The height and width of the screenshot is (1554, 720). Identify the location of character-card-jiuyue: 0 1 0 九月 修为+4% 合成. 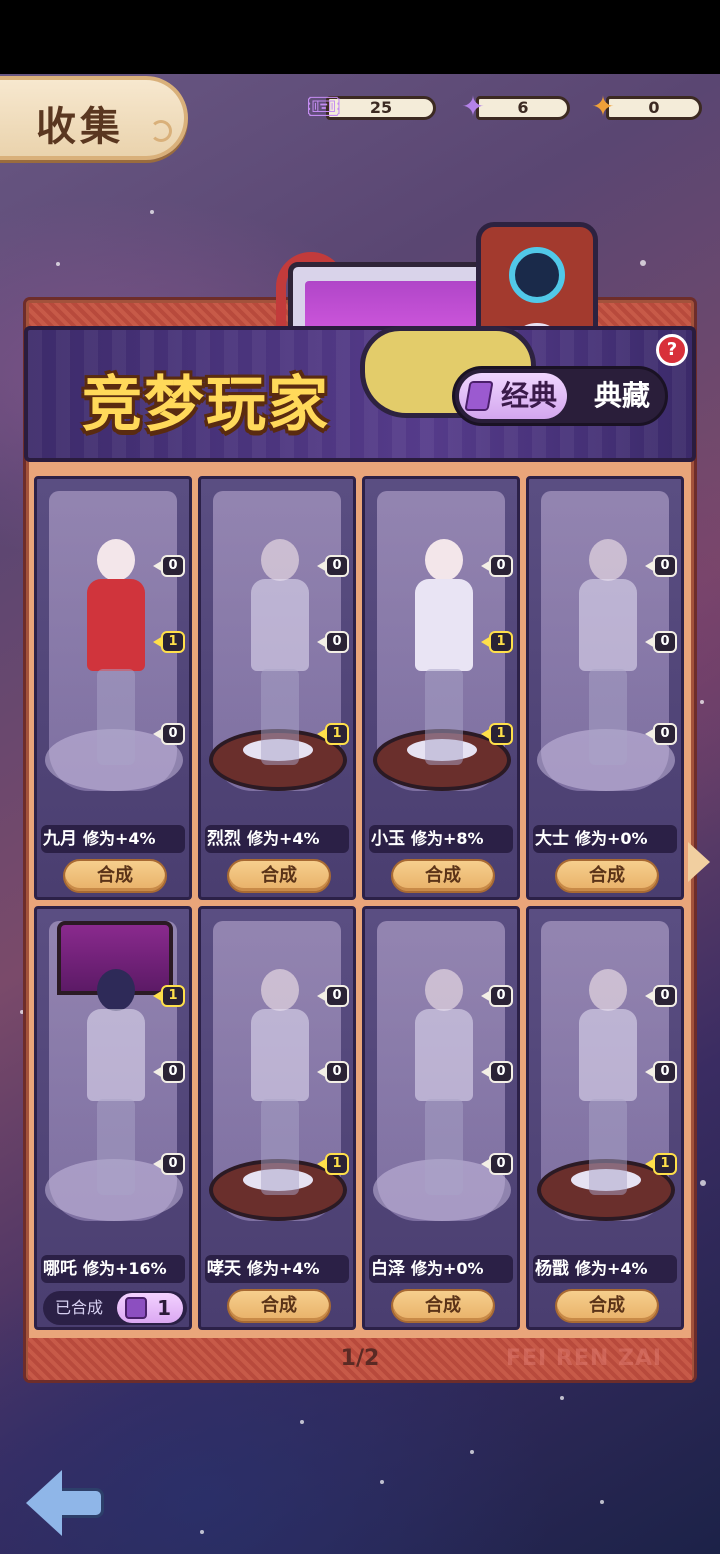
(113, 688).